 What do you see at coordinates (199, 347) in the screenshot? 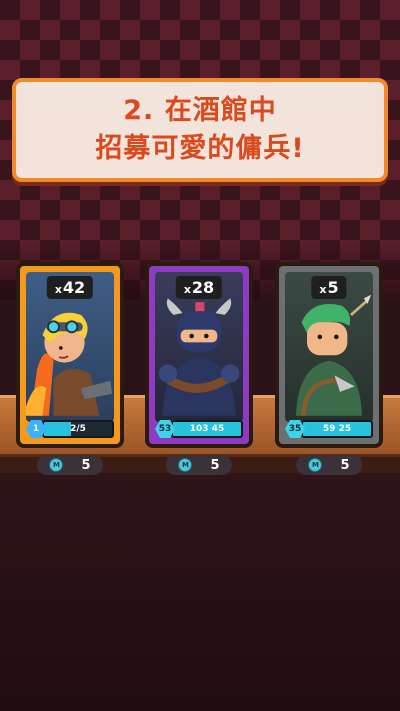
I see `mercenary-portrait-2: x28` at bounding box center [199, 347].